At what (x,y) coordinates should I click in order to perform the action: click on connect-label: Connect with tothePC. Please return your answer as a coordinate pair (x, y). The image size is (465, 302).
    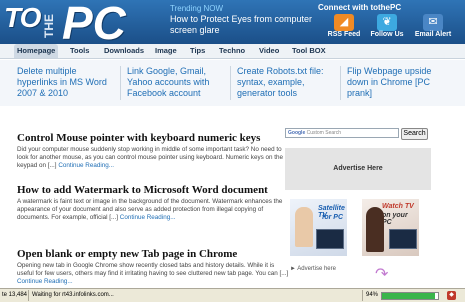
    Looking at the image, I should click on (360, 7).